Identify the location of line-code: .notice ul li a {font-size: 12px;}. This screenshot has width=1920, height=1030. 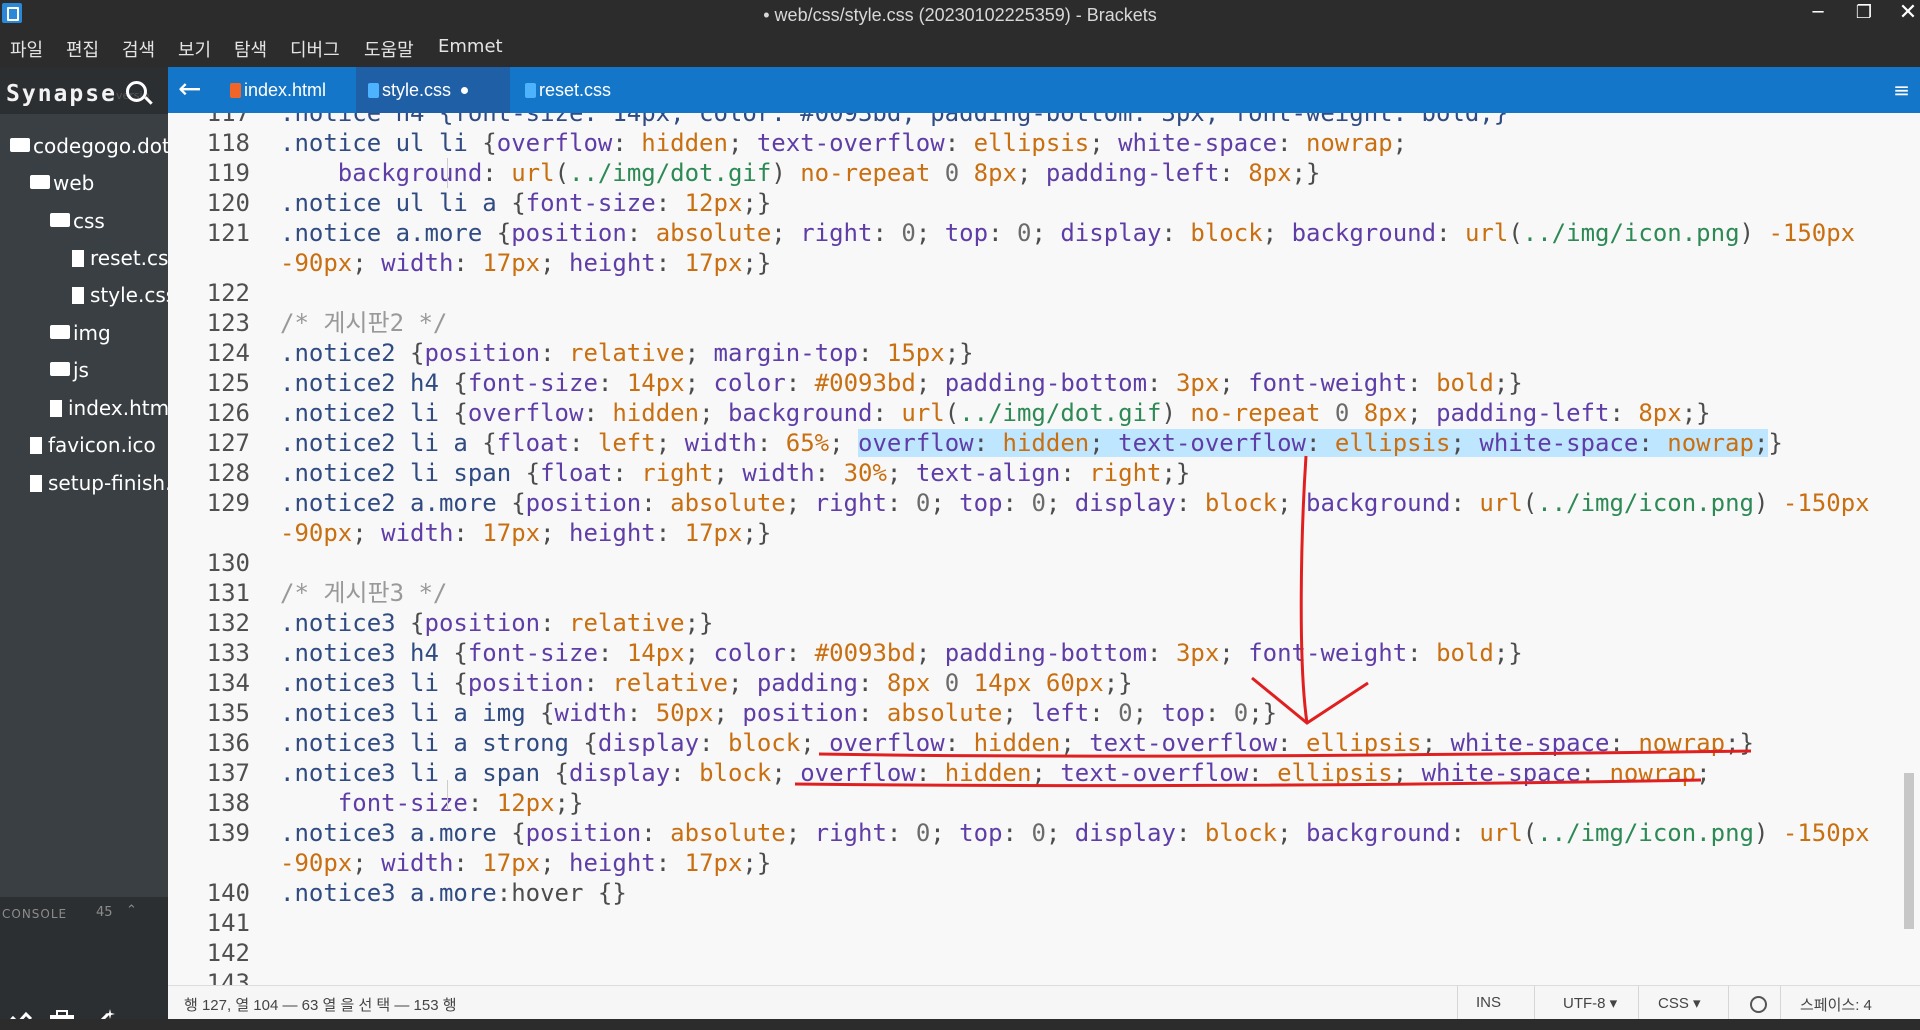
(525, 203).